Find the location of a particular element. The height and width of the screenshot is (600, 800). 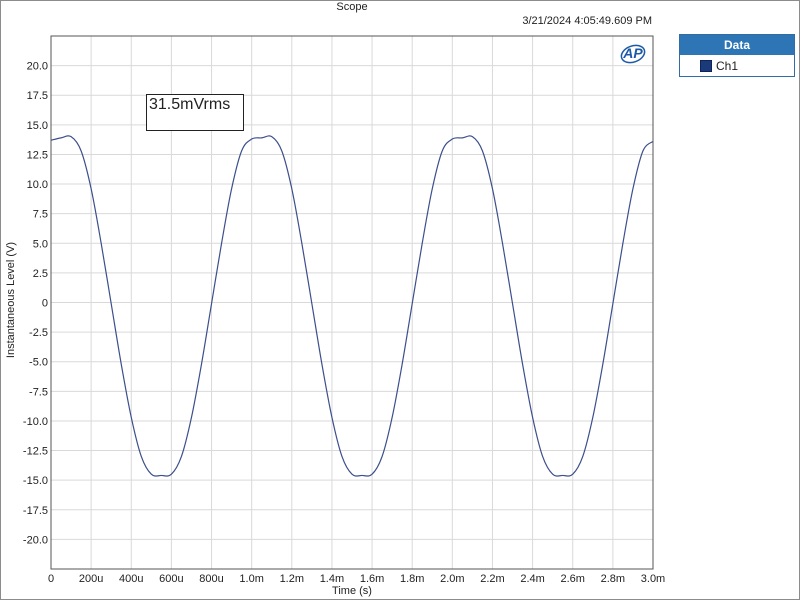

x-tick-label: 1.0m is located at coordinates (251, 579).